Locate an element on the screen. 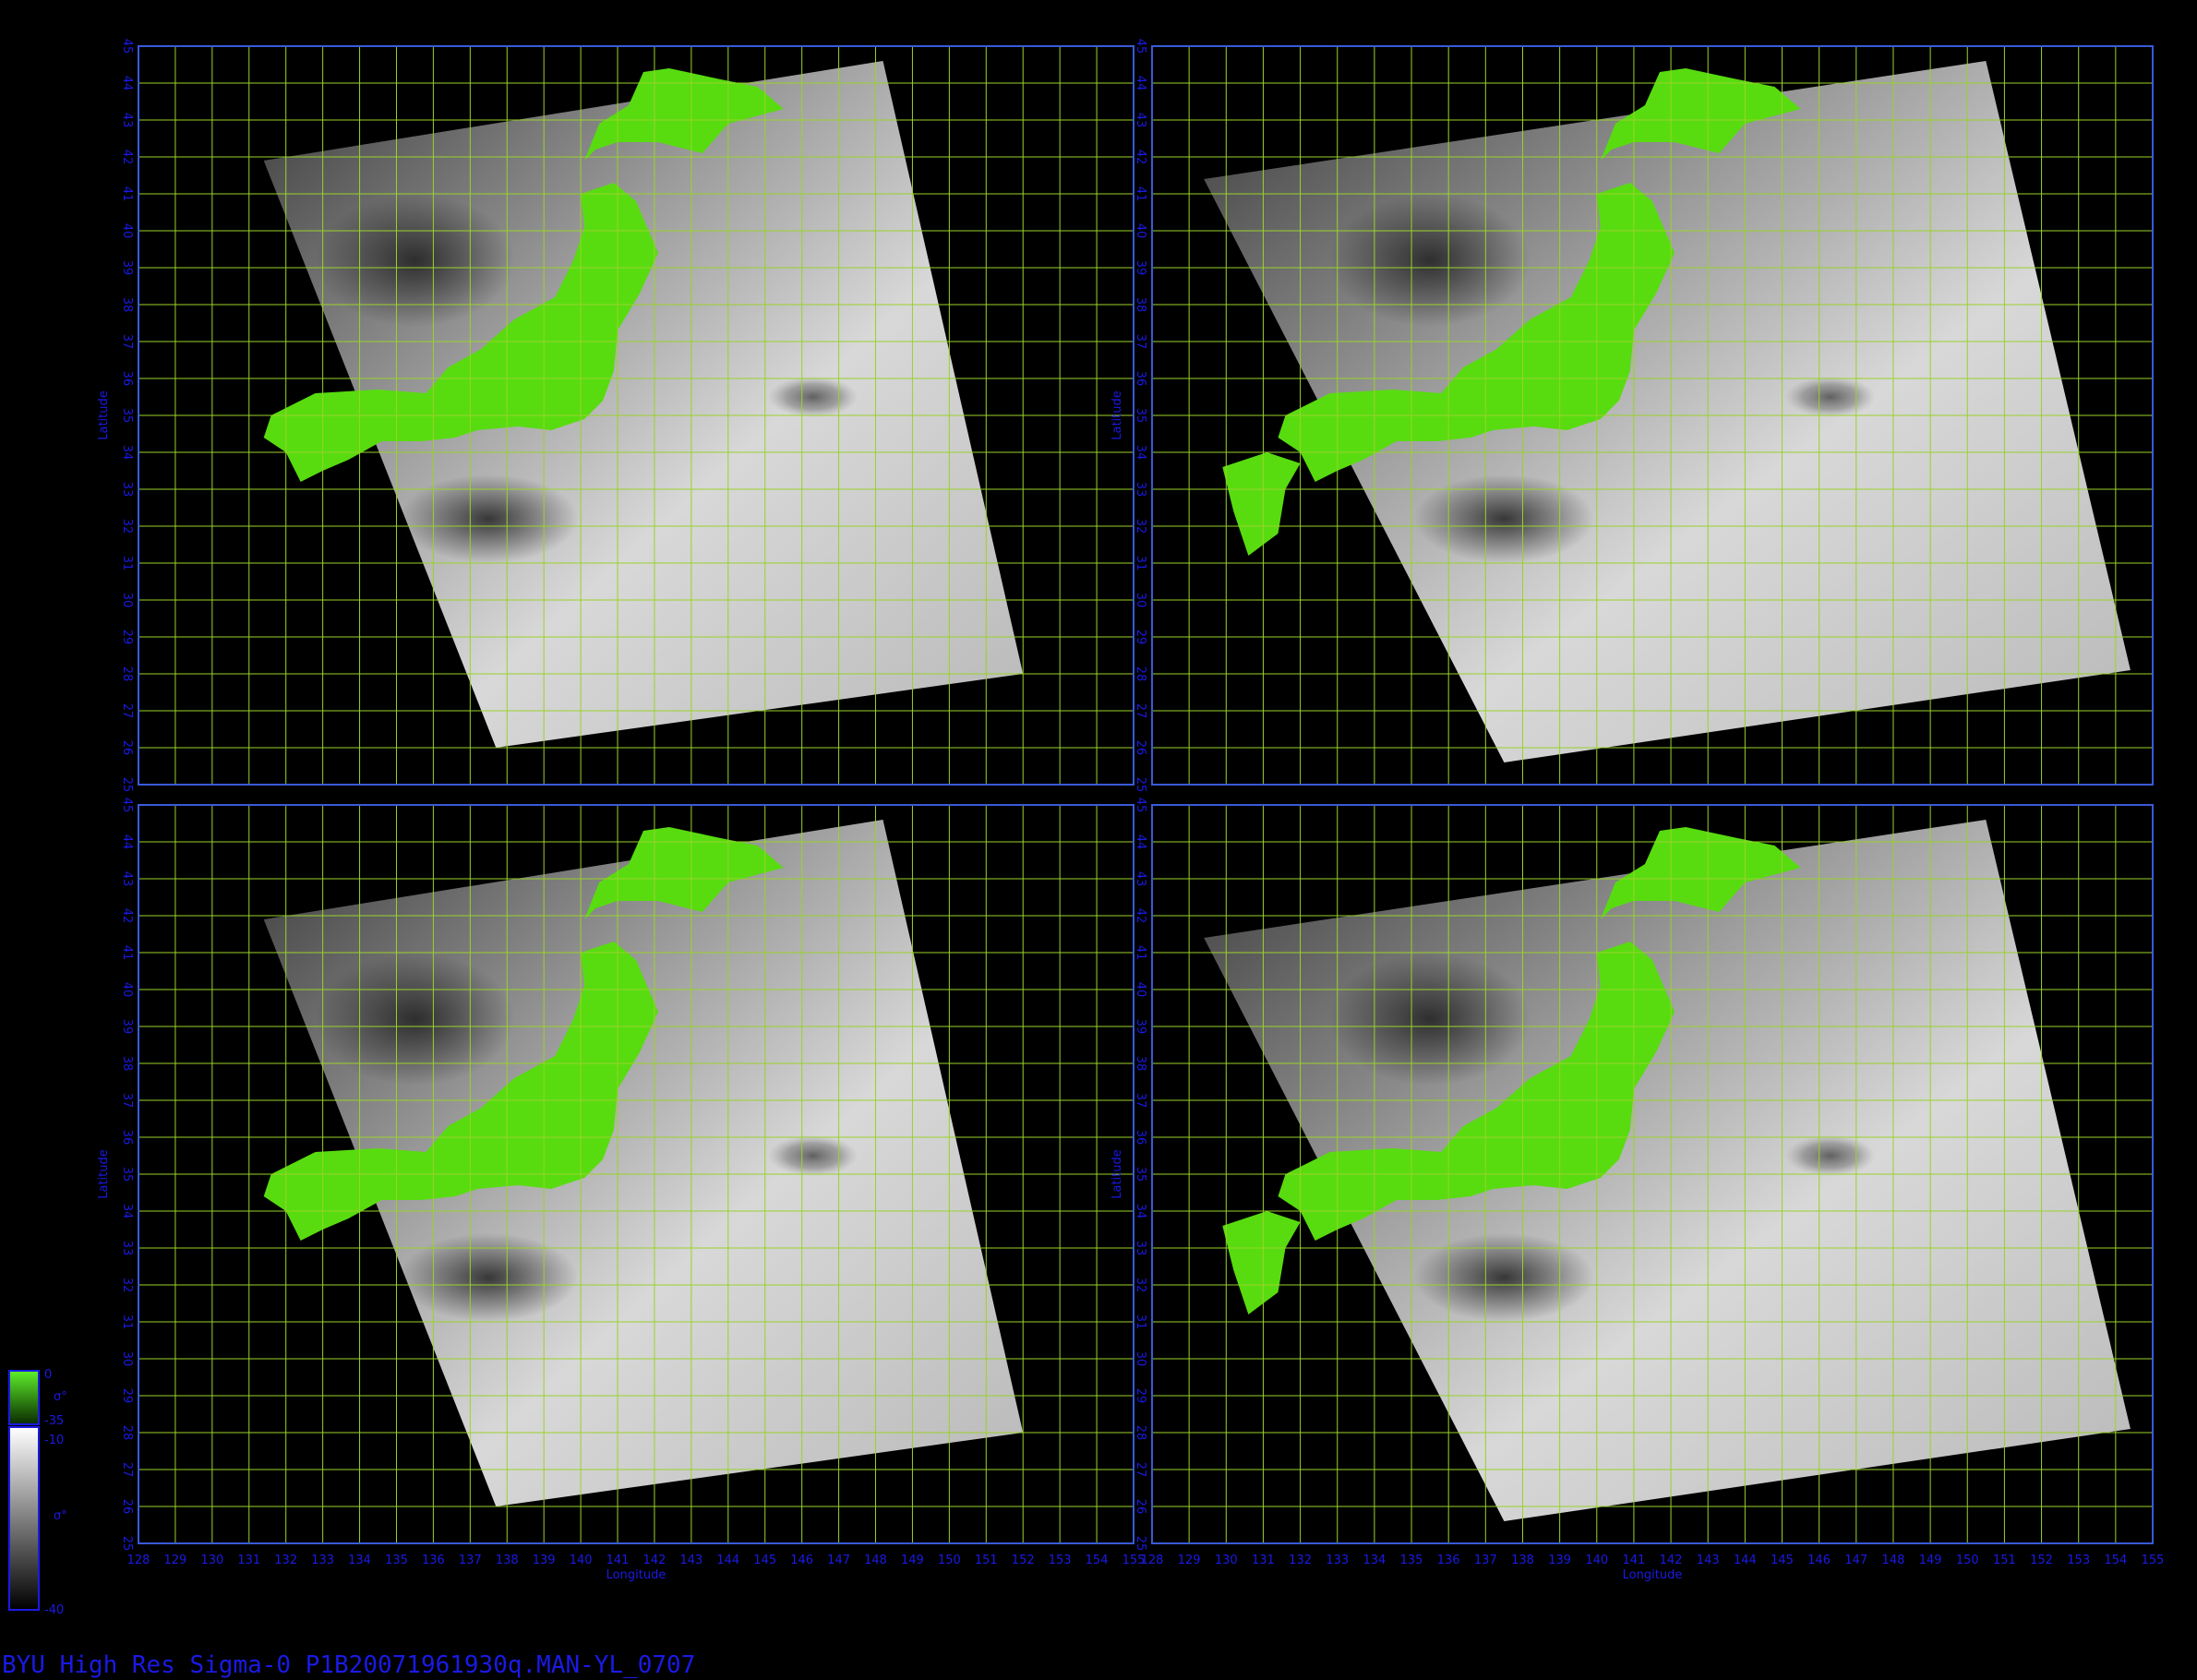  longitude-tick-label: 135 is located at coordinates (1411, 1560).